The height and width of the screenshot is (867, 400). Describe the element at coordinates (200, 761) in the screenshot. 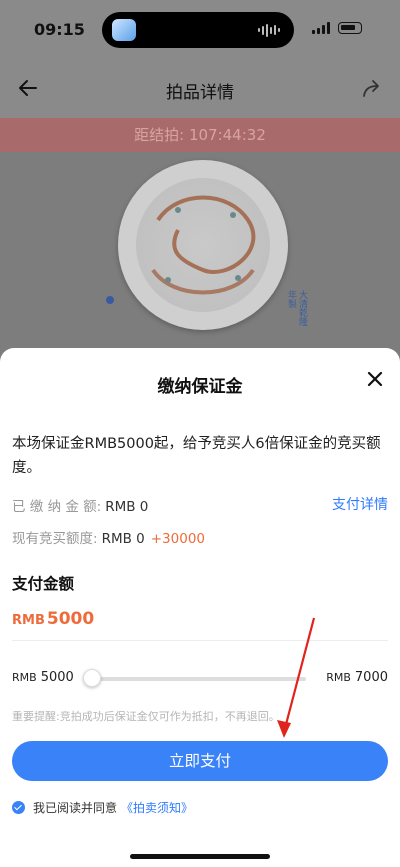

I see `pay-now-button: 立即支付` at that location.